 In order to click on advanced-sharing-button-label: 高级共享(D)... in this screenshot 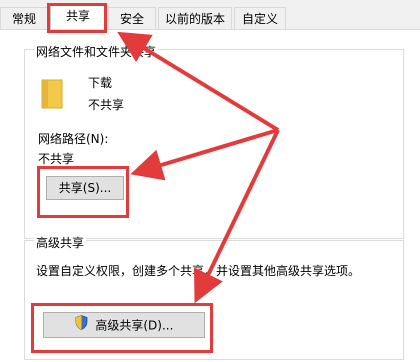, I will do `click(134, 325)`.